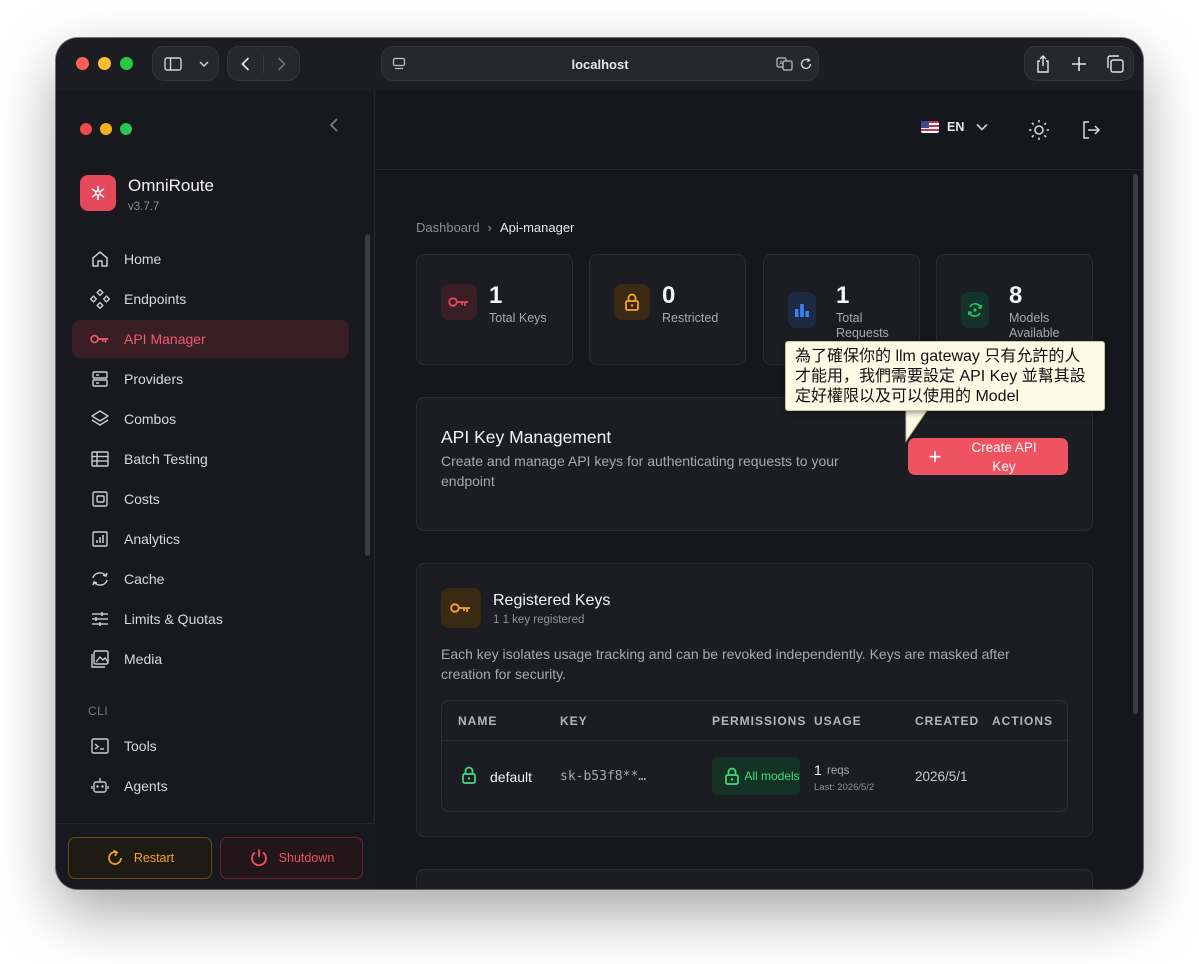 The image size is (1199, 964). I want to click on url-text: localhost, so click(600, 64).